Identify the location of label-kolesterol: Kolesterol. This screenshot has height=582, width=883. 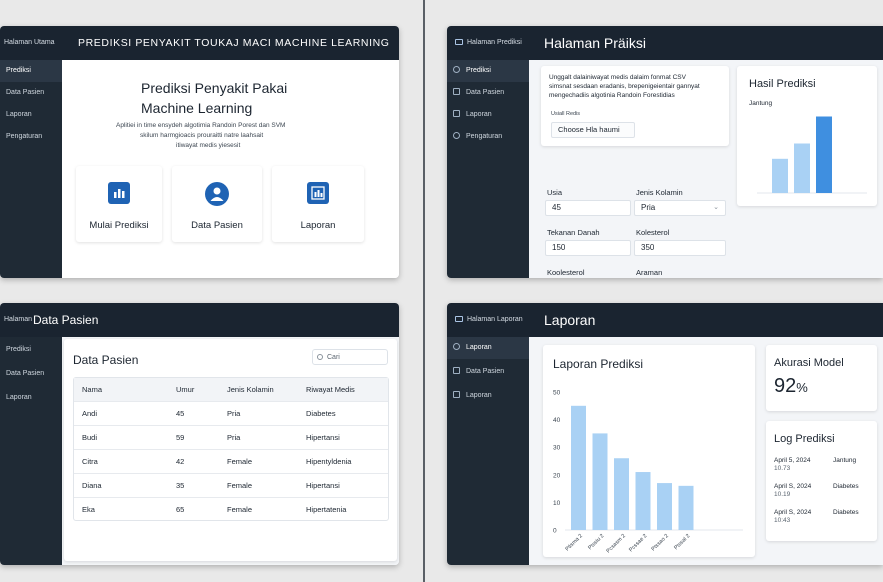
(653, 232).